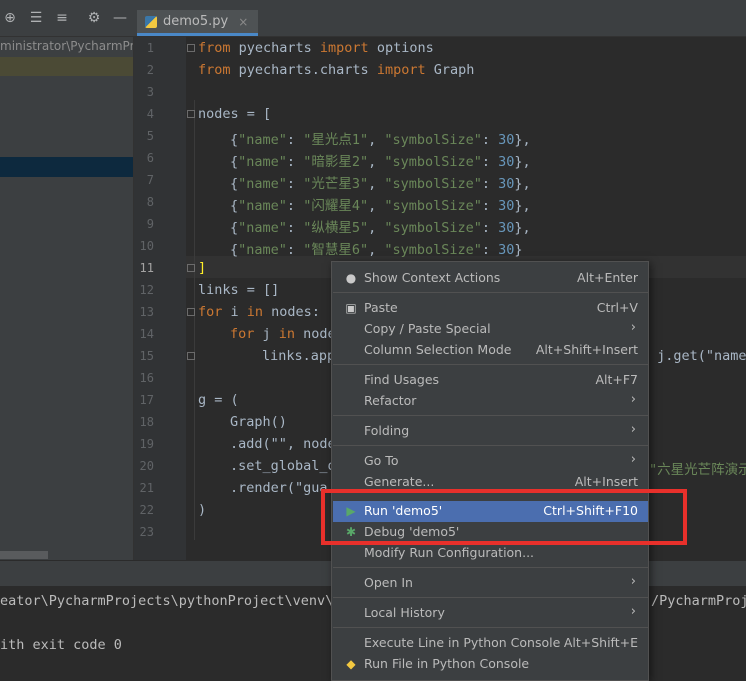 This screenshot has width=746, height=681. I want to click on line-number: 2, so click(150, 70).